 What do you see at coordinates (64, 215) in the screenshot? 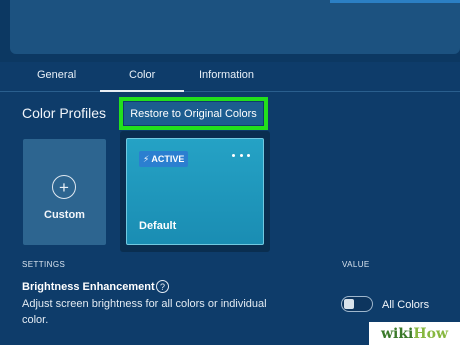
I see `custom-profile-label: Custom` at bounding box center [64, 215].